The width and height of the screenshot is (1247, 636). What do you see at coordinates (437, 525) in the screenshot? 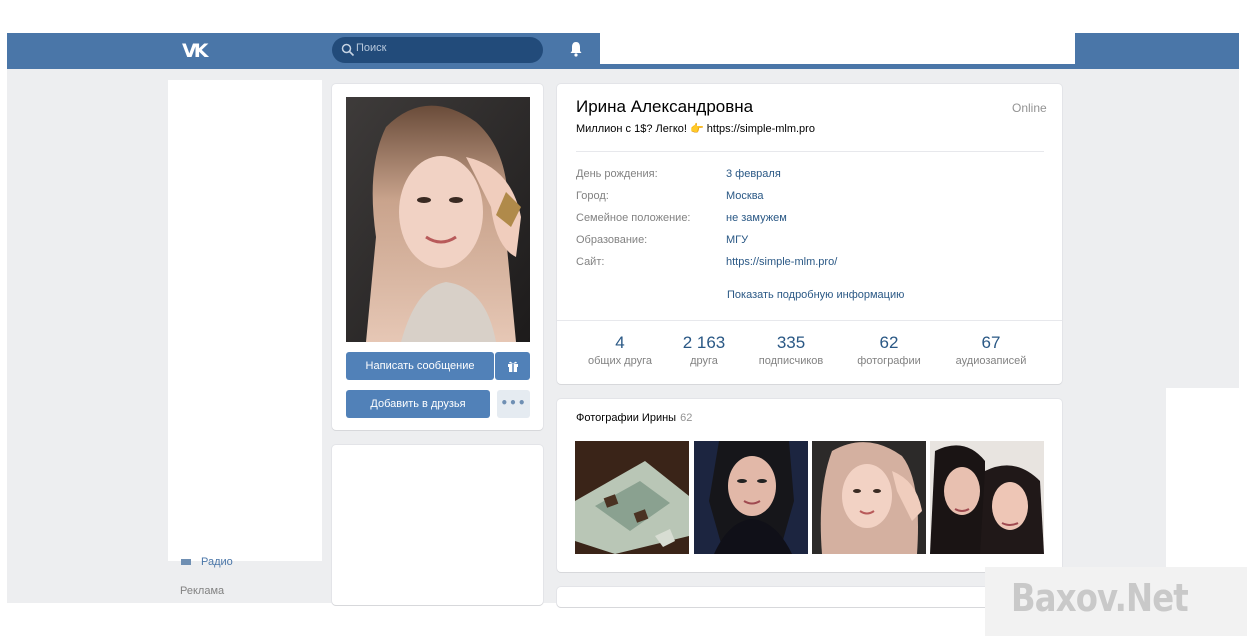
I see `friends-block-card` at bounding box center [437, 525].